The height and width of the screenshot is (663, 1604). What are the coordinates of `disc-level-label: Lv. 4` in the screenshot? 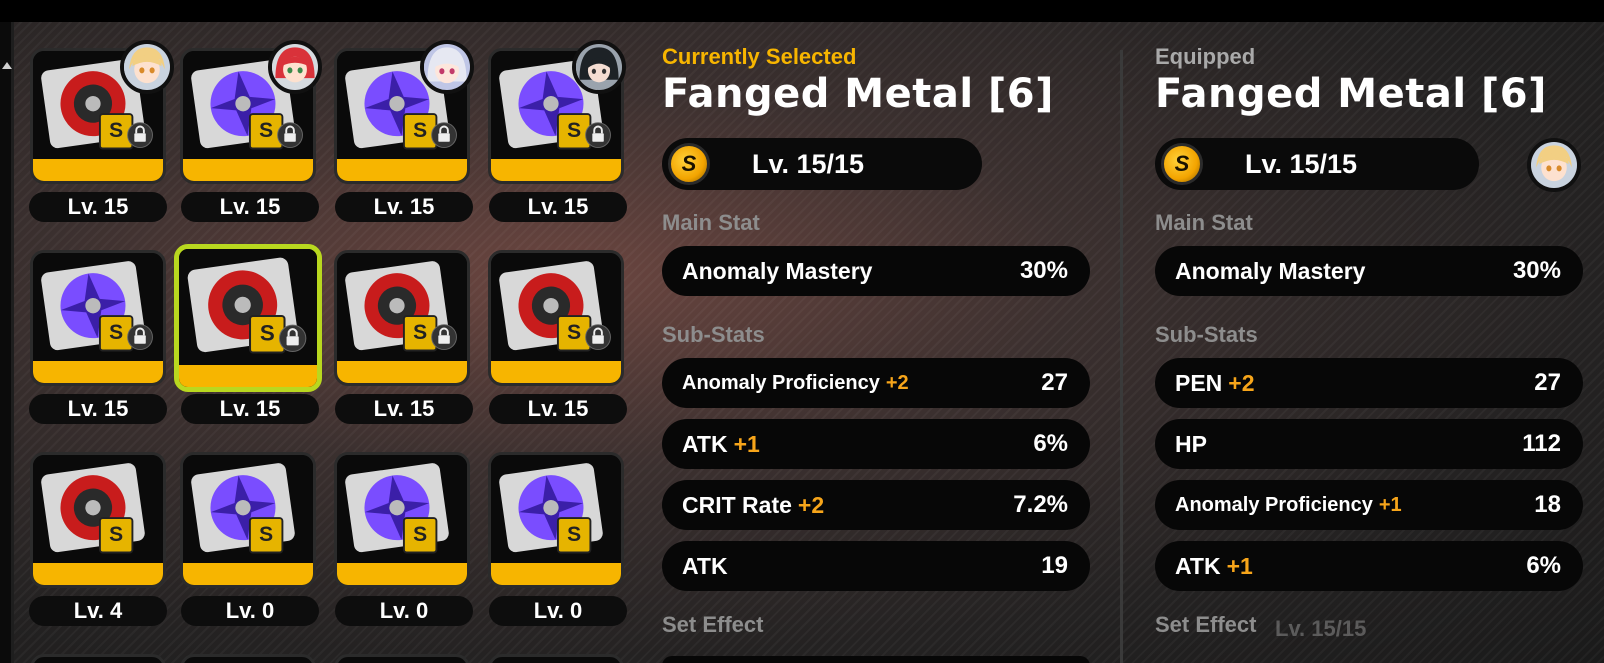 It's located at (98, 611).